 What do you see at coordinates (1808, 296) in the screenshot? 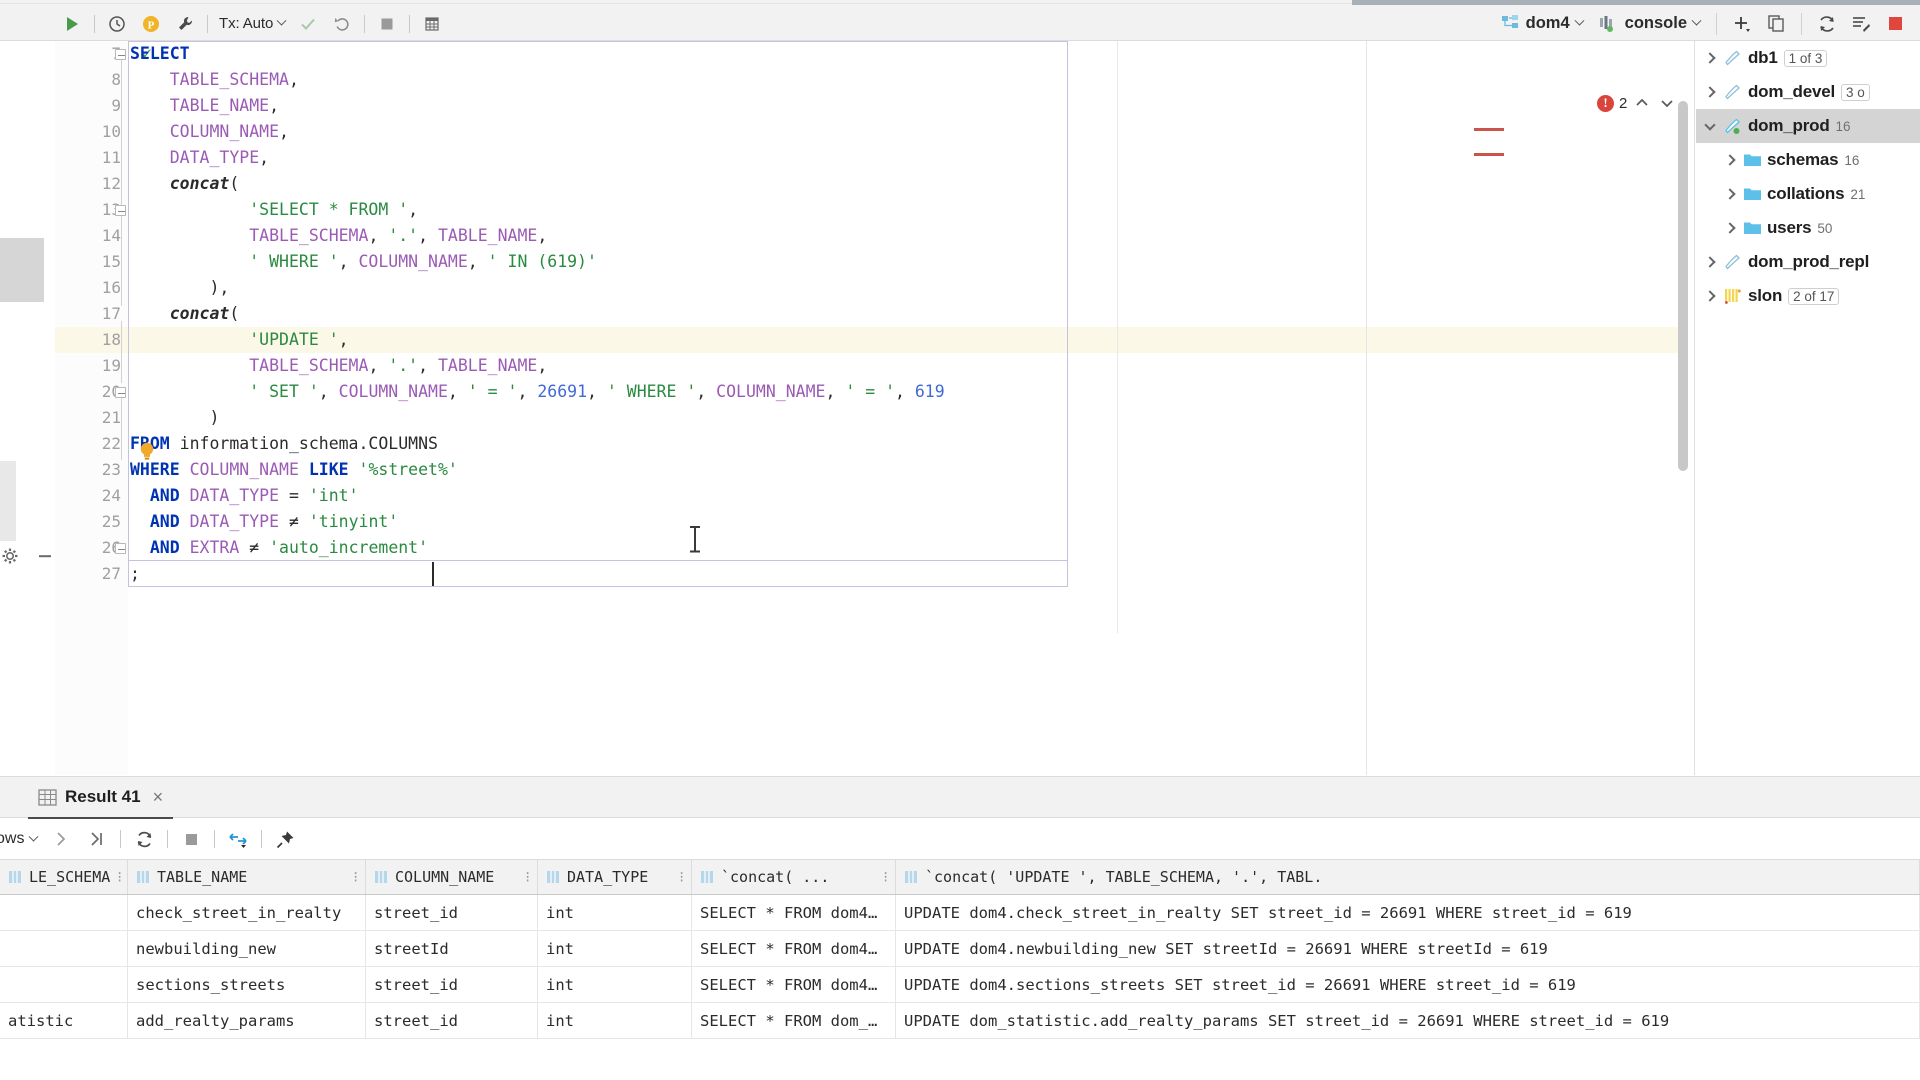
I see `tree-item-slon: slon 2 of 17` at bounding box center [1808, 296].